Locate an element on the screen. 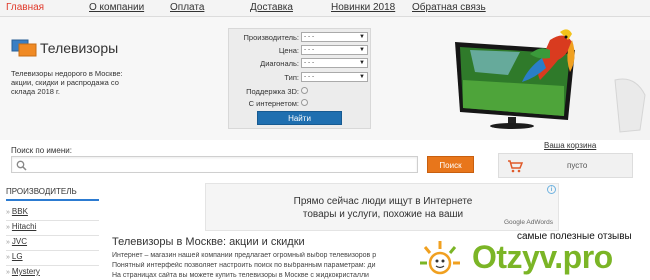 The width and height of the screenshot is (650, 280). nav-home: Главная is located at coordinates (25, 7).